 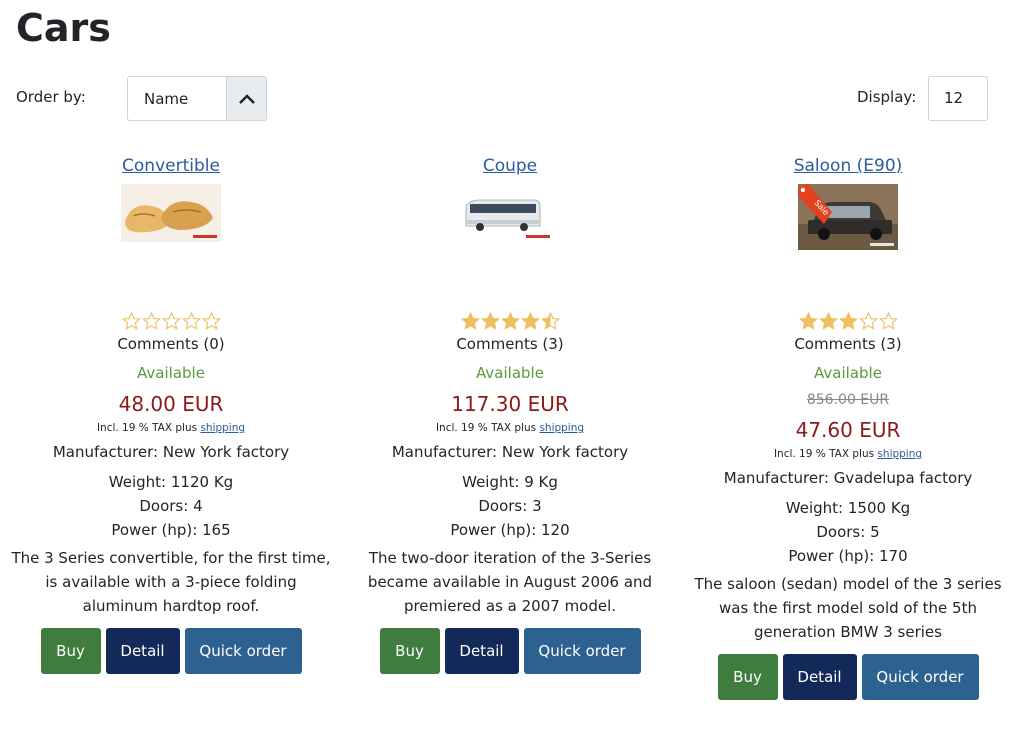 I want to click on power: Power (hp): 120, so click(x=510, y=530).